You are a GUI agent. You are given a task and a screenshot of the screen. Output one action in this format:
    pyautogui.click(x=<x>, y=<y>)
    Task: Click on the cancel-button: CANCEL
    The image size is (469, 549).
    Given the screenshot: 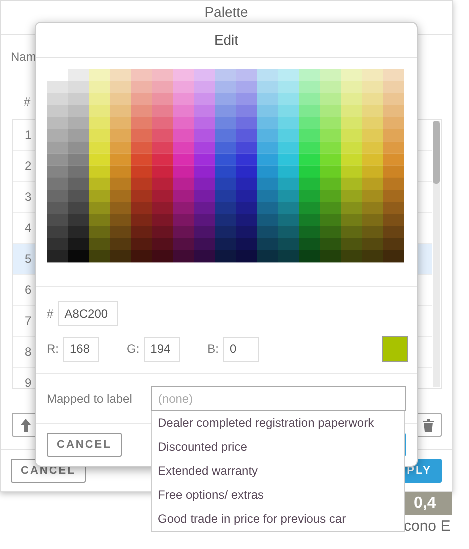 What is the action you would take?
    pyautogui.click(x=84, y=445)
    